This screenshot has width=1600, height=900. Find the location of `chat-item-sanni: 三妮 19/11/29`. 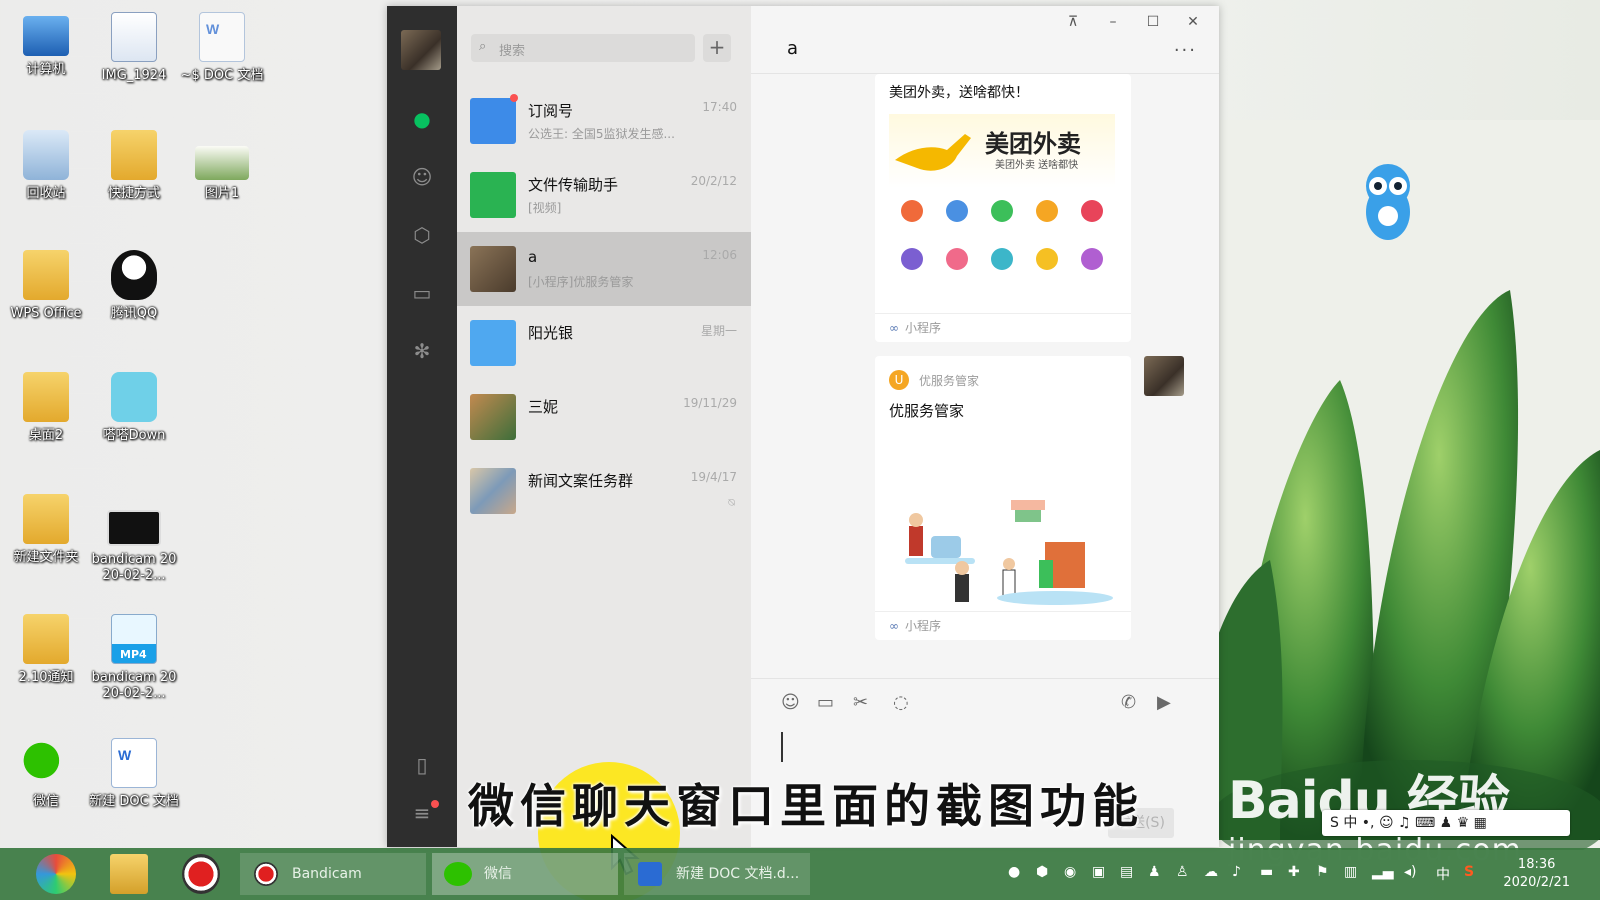

chat-item-sanni: 三妮 19/11/29 is located at coordinates (604, 417).